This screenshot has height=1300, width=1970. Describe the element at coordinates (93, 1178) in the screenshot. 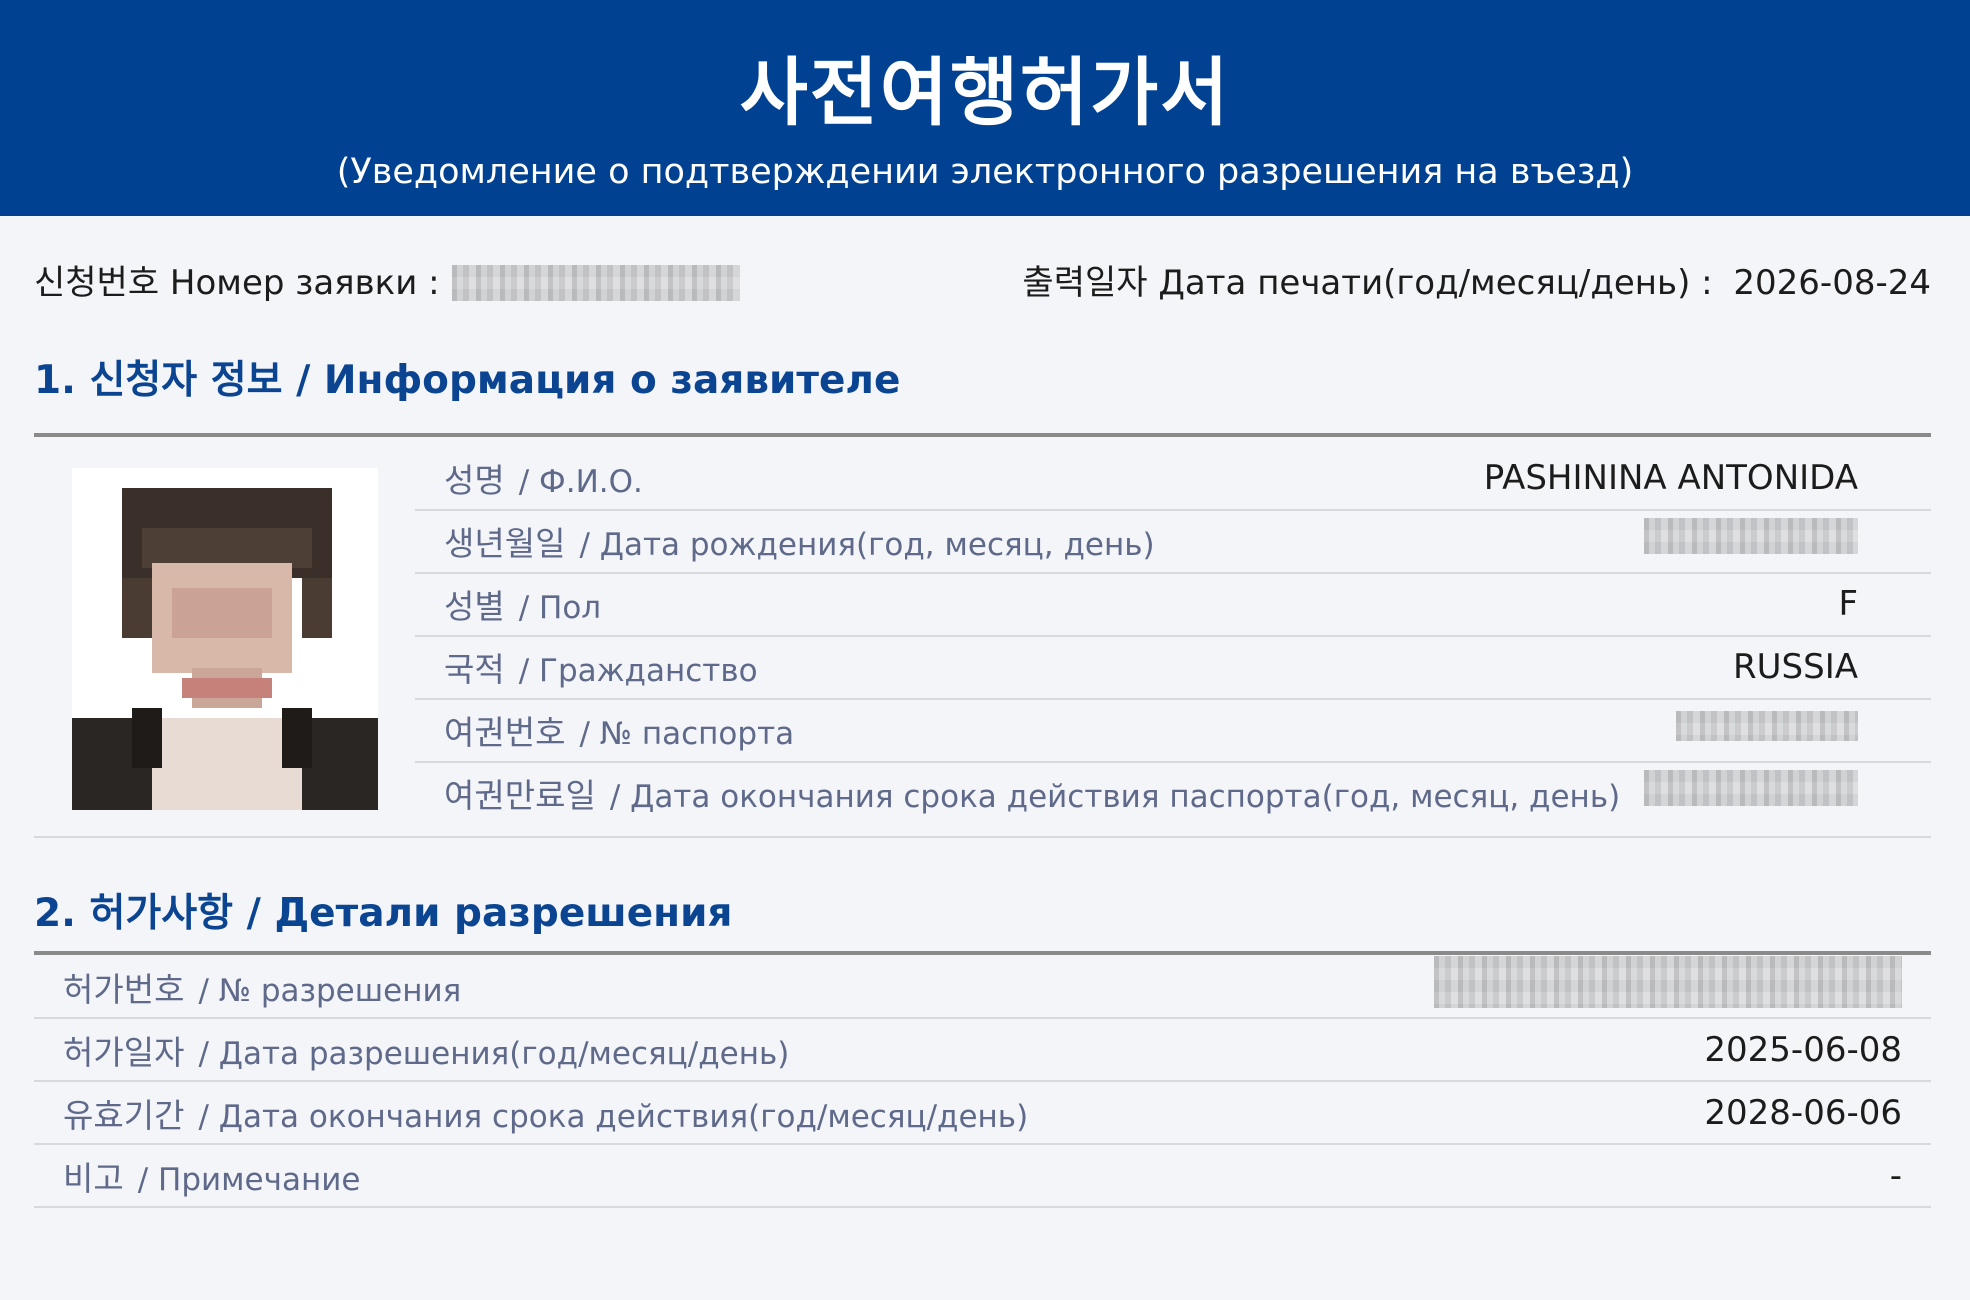

I see `row-label-ko: 비고` at that location.